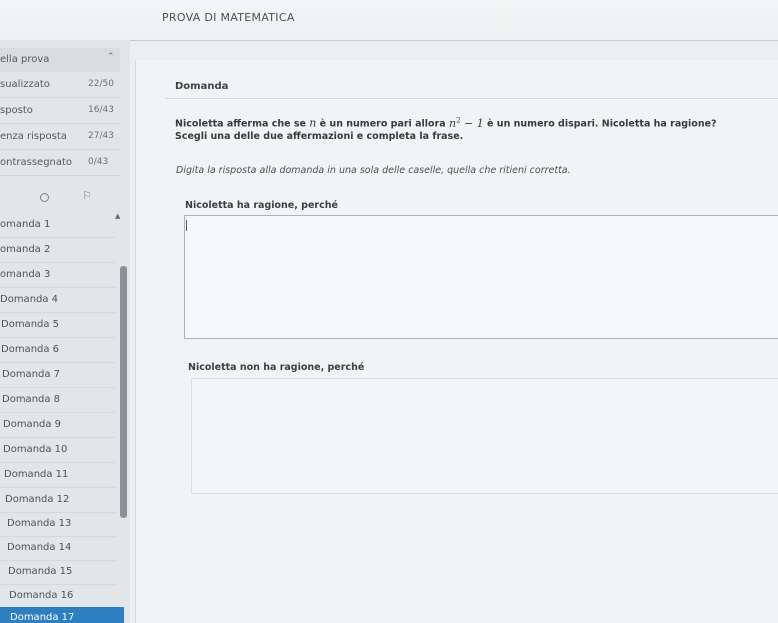 The image size is (778, 623). What do you see at coordinates (60, 85) in the screenshot?
I see `stat-row-viewed: sualizzato 22/50` at bounding box center [60, 85].